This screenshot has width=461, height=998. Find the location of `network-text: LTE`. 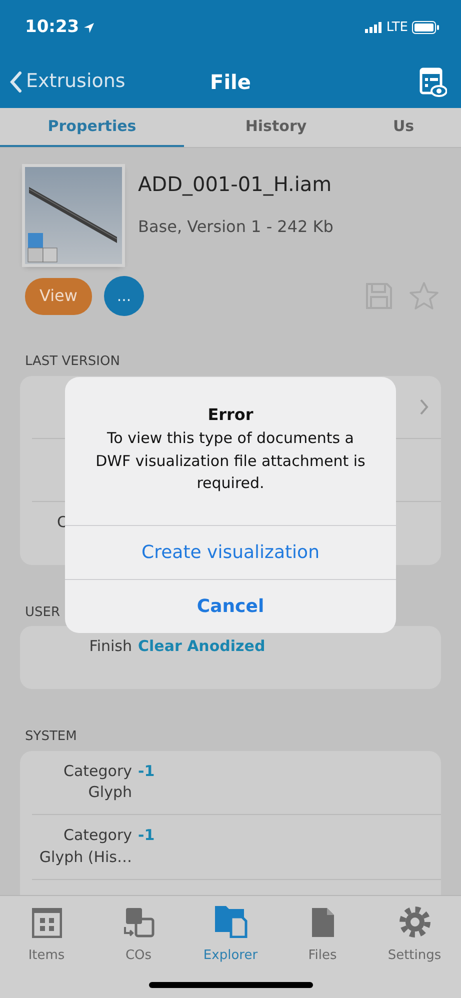

network-text: LTE is located at coordinates (397, 27).